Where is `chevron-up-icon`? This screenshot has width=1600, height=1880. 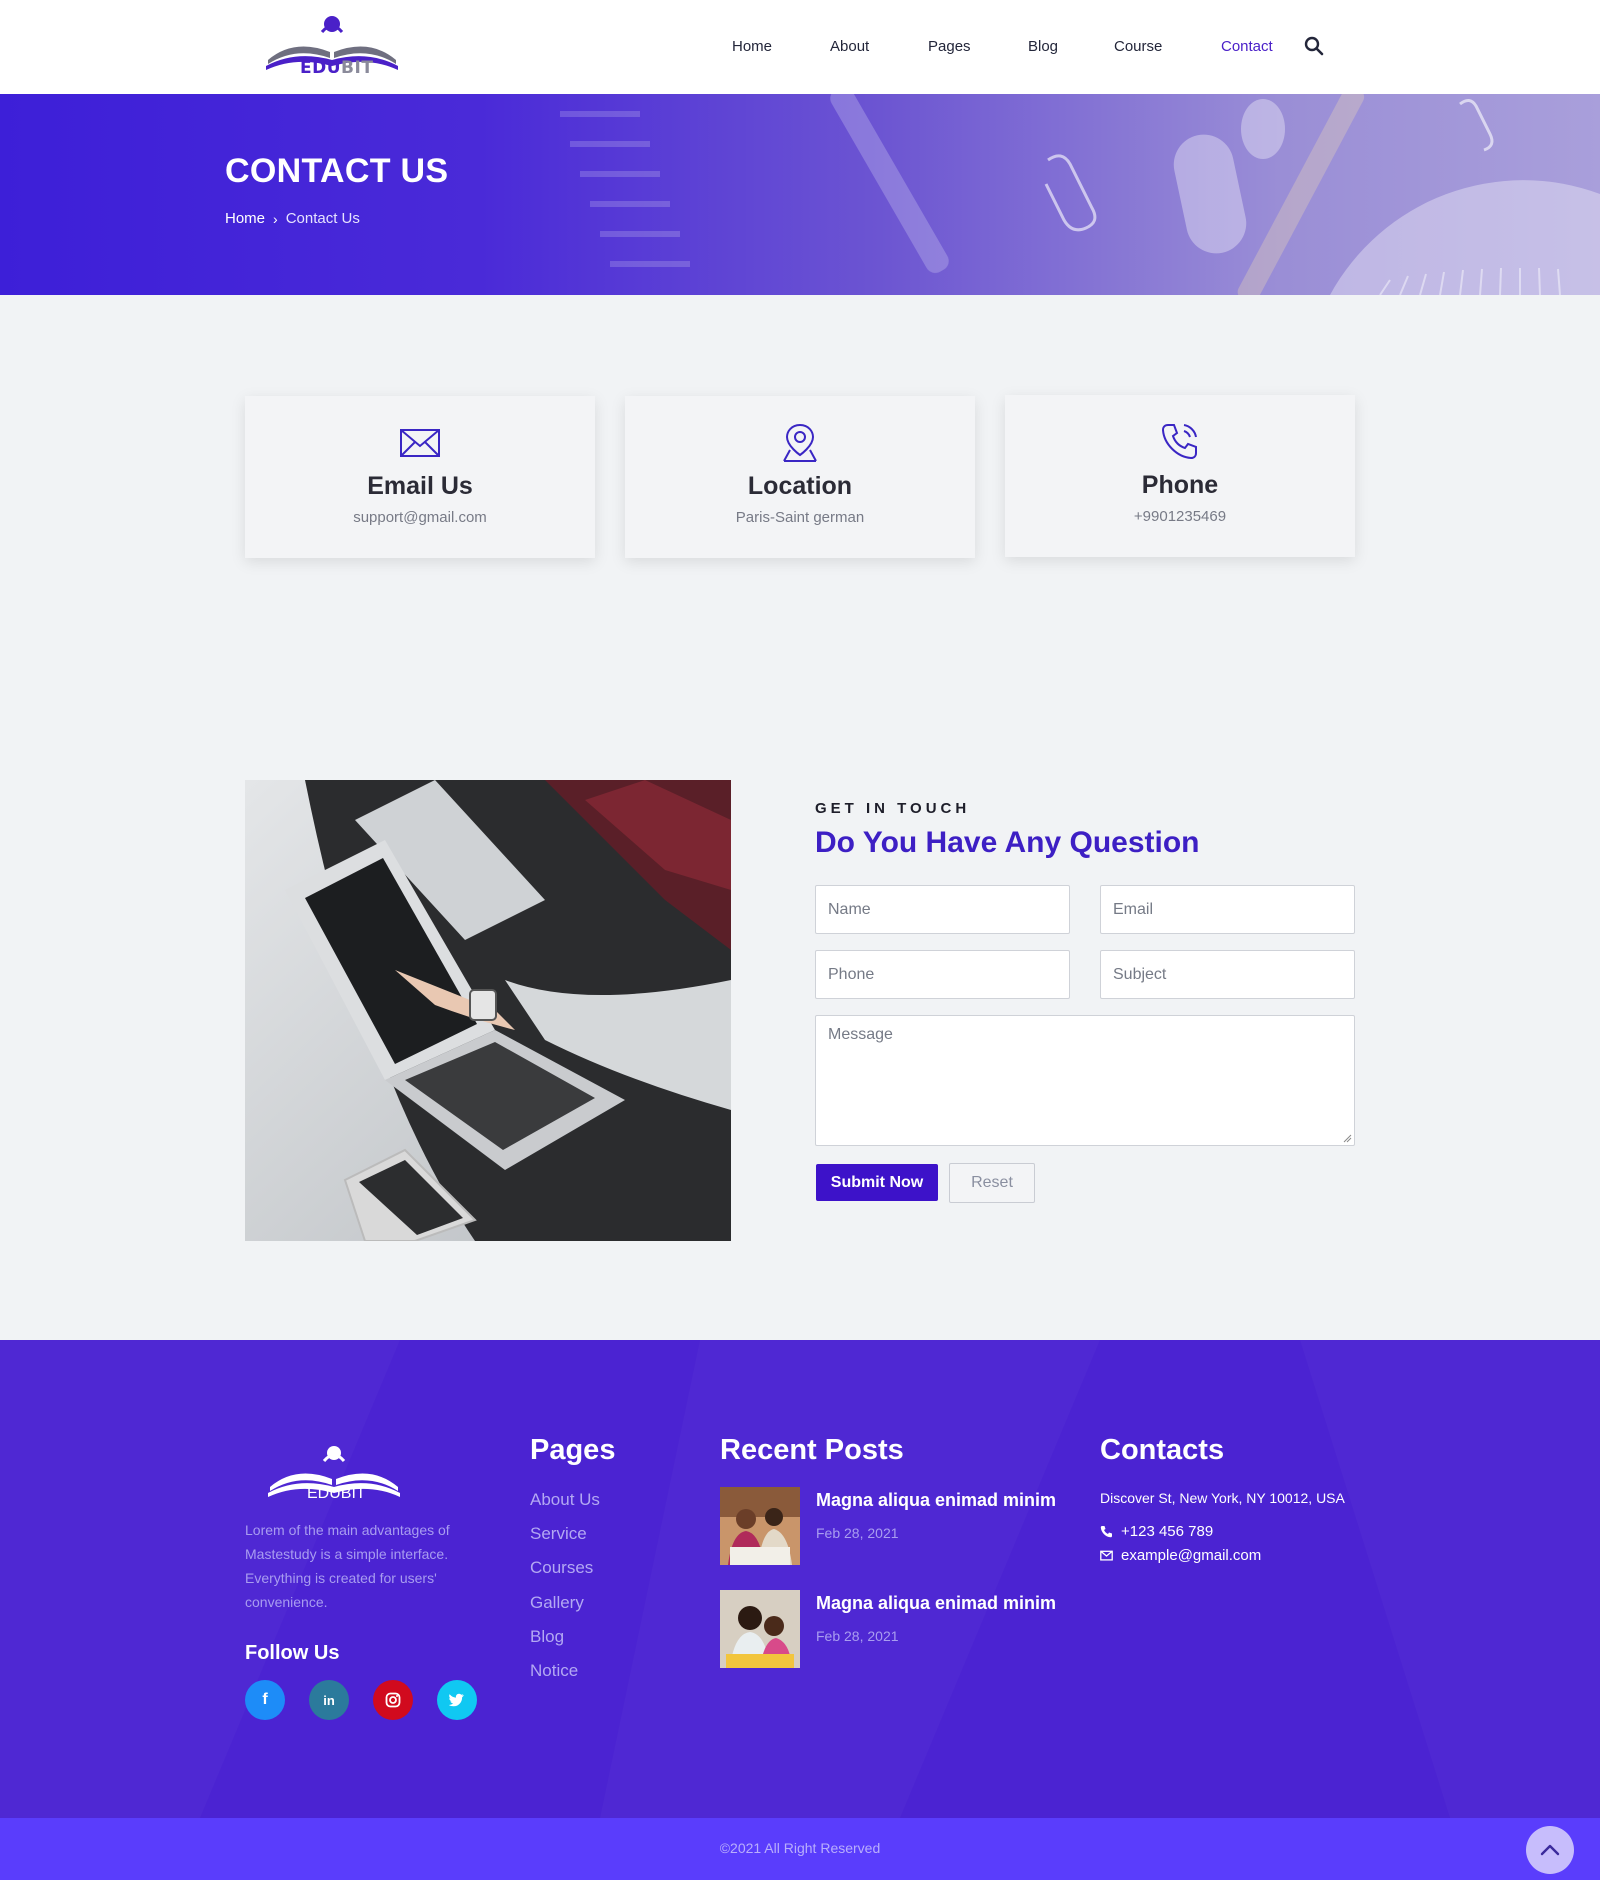 chevron-up-icon is located at coordinates (1550, 1850).